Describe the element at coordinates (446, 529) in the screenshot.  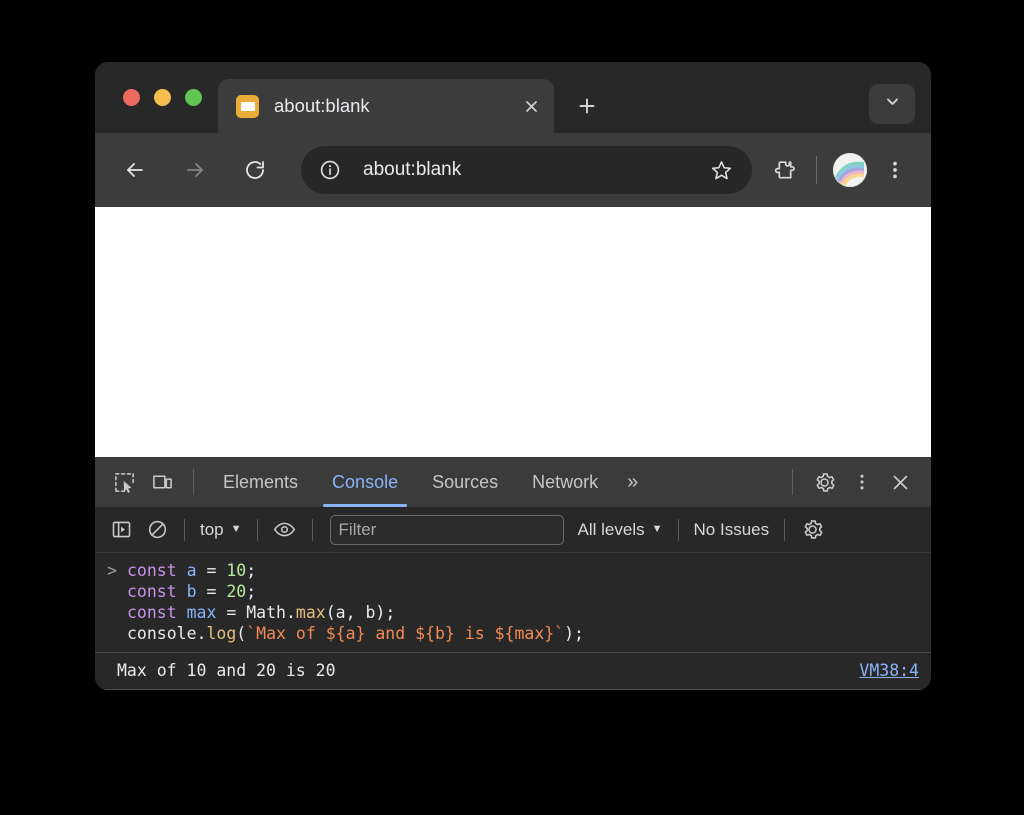
I see `console-filter-input` at that location.